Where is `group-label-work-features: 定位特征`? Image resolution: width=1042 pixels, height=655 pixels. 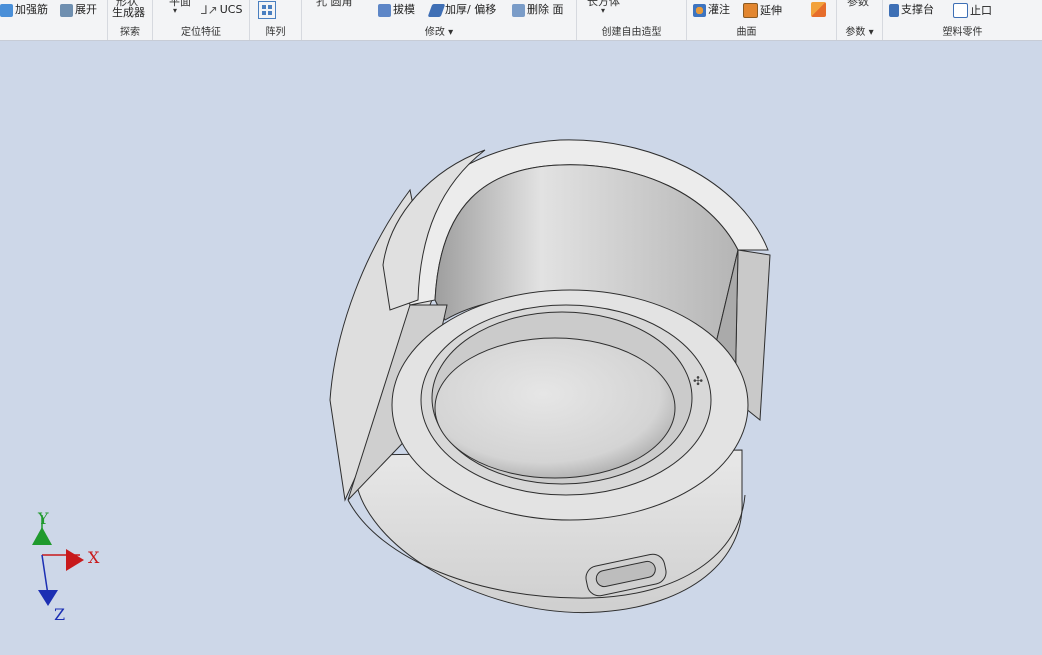
group-label-work-features: 定位特征 is located at coordinates (201, 32).